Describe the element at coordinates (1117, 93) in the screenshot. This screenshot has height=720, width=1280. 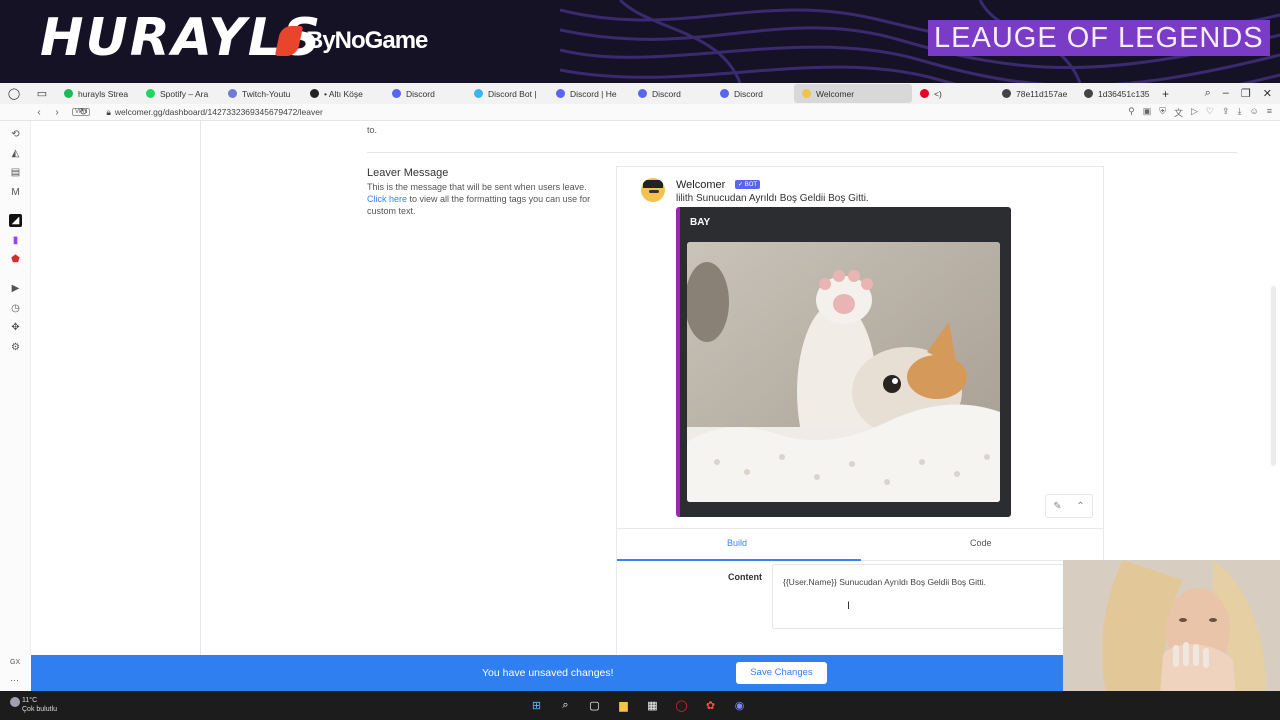
I see `browser-tab: 1d36451c135` at that location.